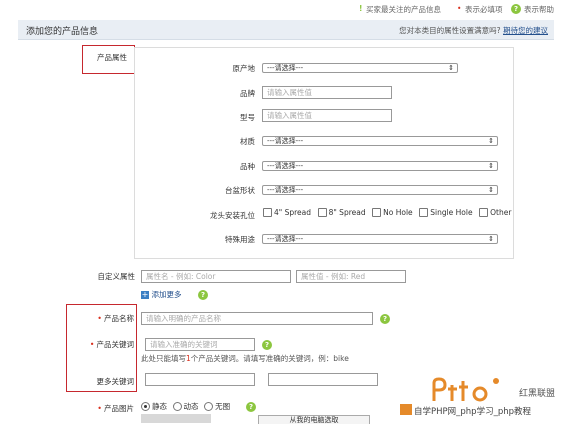 The height and width of the screenshot is (424, 567). I want to click on keyword-hint: 此处只能填写1个产品关键词。请填写准确的关键词，例：bike, so click(245, 358).